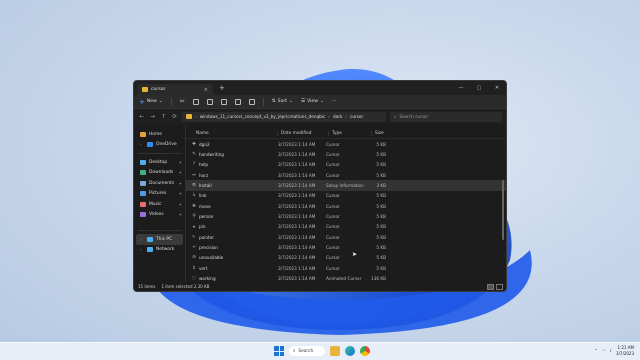  What do you see at coordinates (194, 237) in the screenshot?
I see `cursor-file-icon: ↖` at bounding box center [194, 237].